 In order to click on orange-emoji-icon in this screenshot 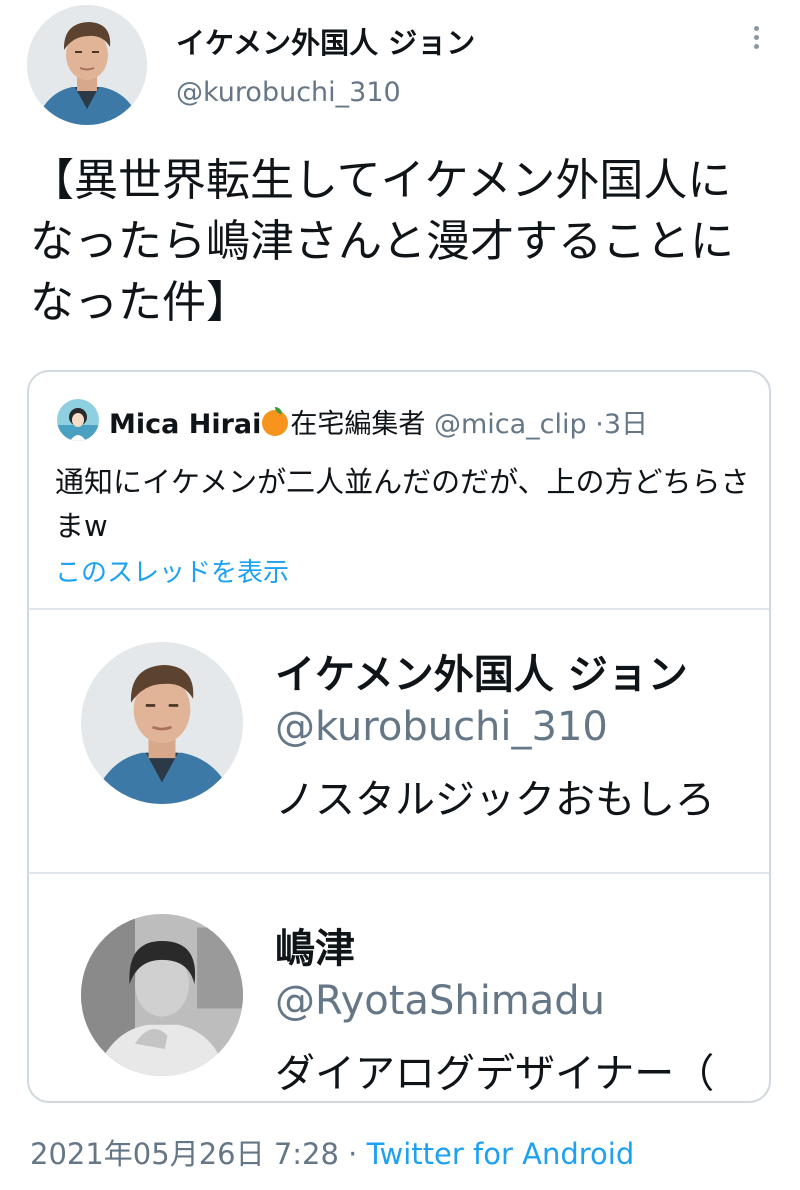, I will do `click(275, 421)`.